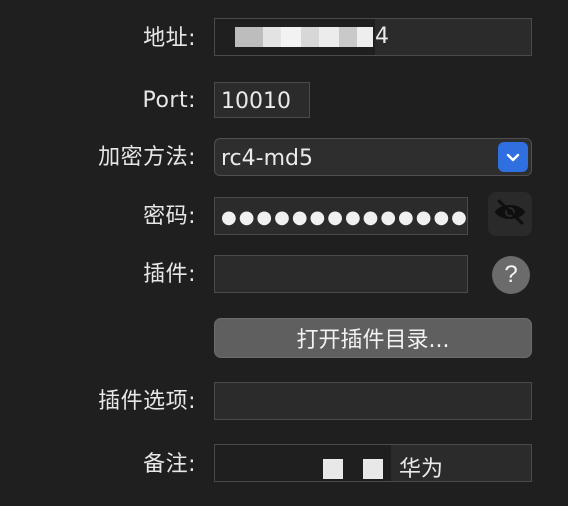 This screenshot has height=506, width=568. I want to click on address-label: 地址:, so click(169, 38).